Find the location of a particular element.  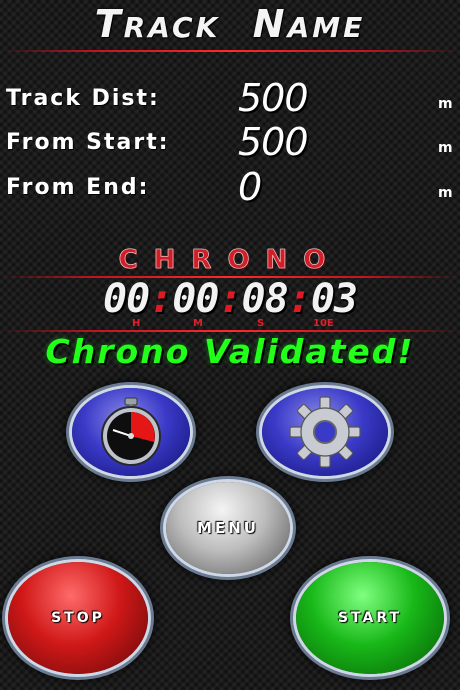

stop-button: stop is located at coordinates (78, 618).